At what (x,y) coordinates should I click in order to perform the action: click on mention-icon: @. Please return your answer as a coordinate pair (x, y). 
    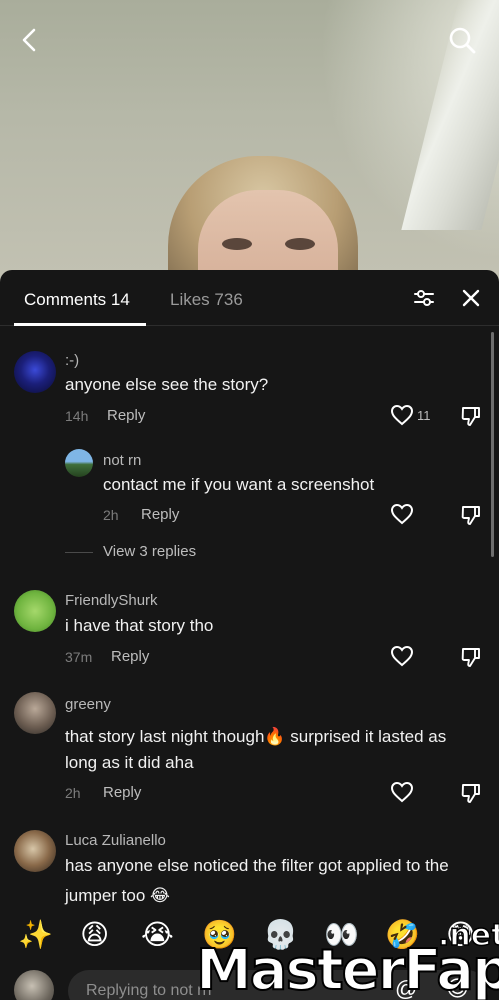
    Looking at the image, I should click on (406, 988).